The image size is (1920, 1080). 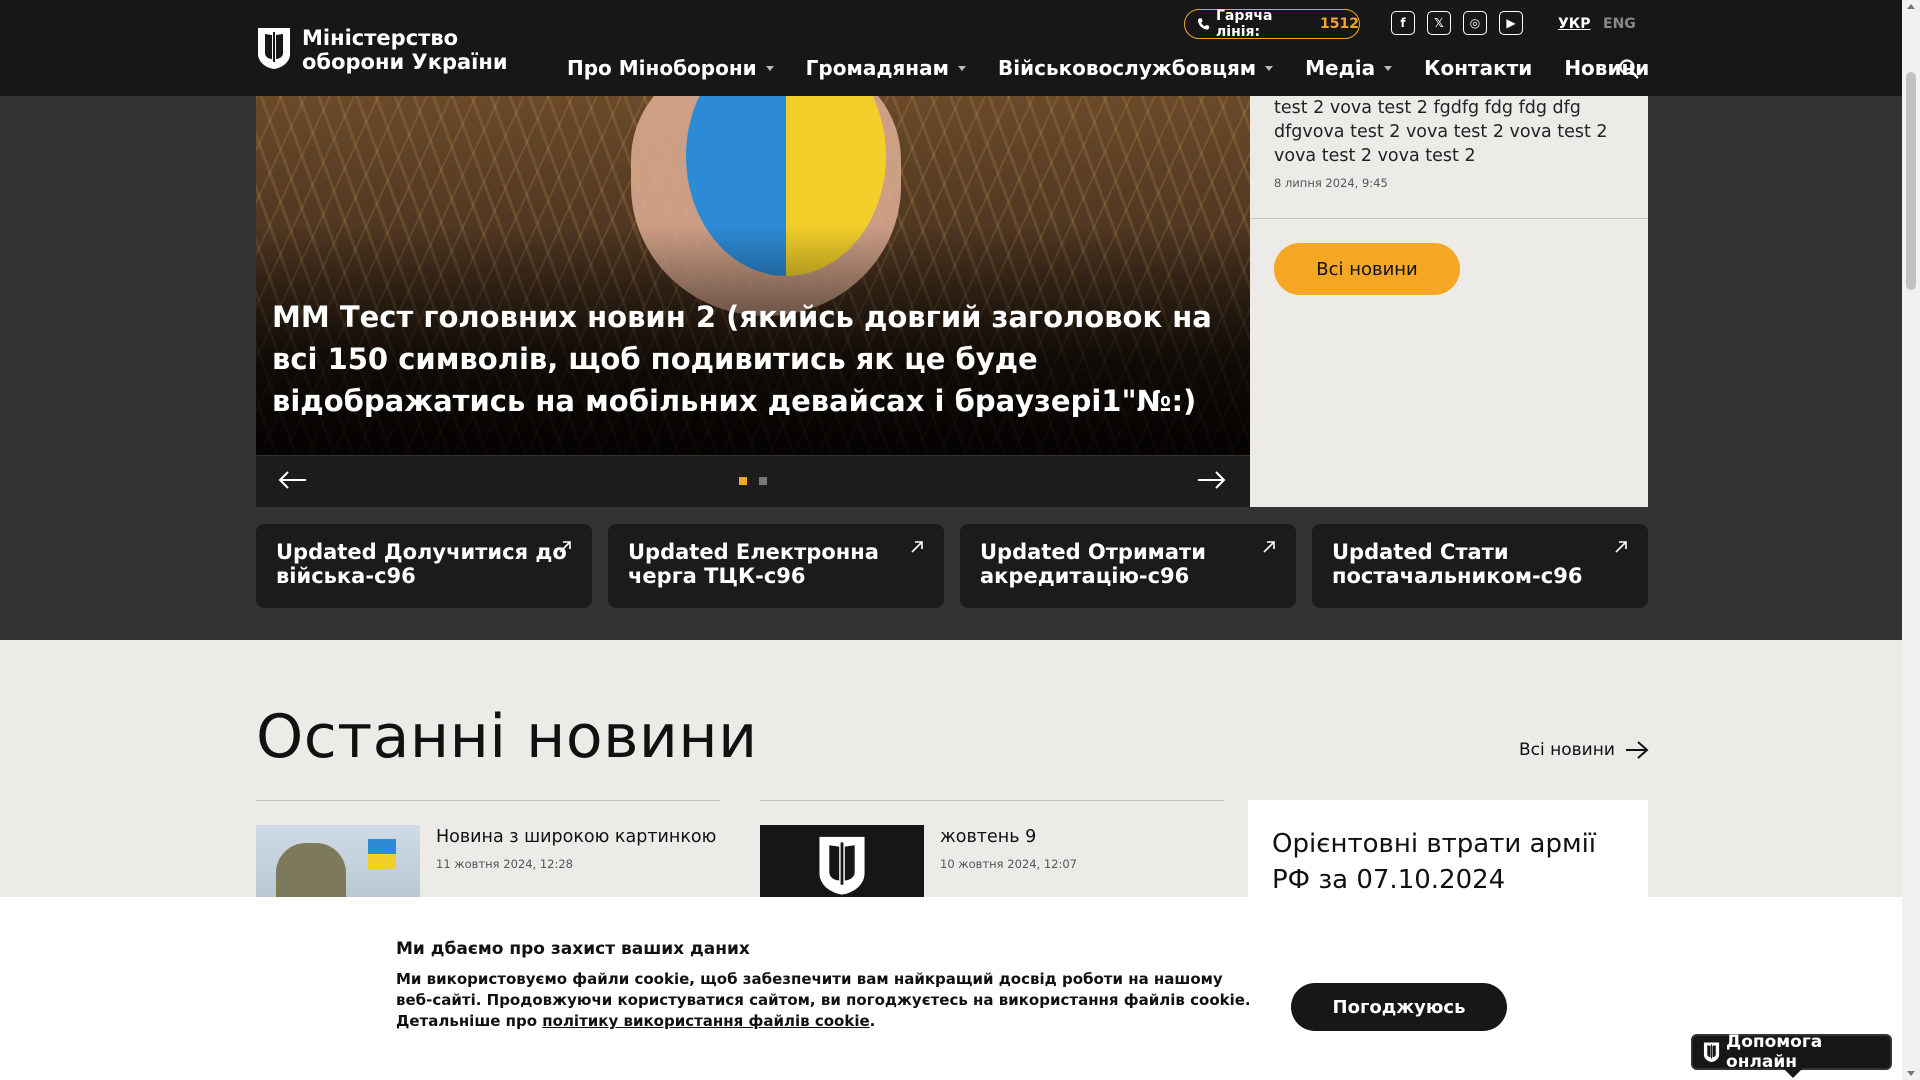 I want to click on news-card: жовтень 9 10 жовтня 2024, 12:07, so click(x=918, y=865).